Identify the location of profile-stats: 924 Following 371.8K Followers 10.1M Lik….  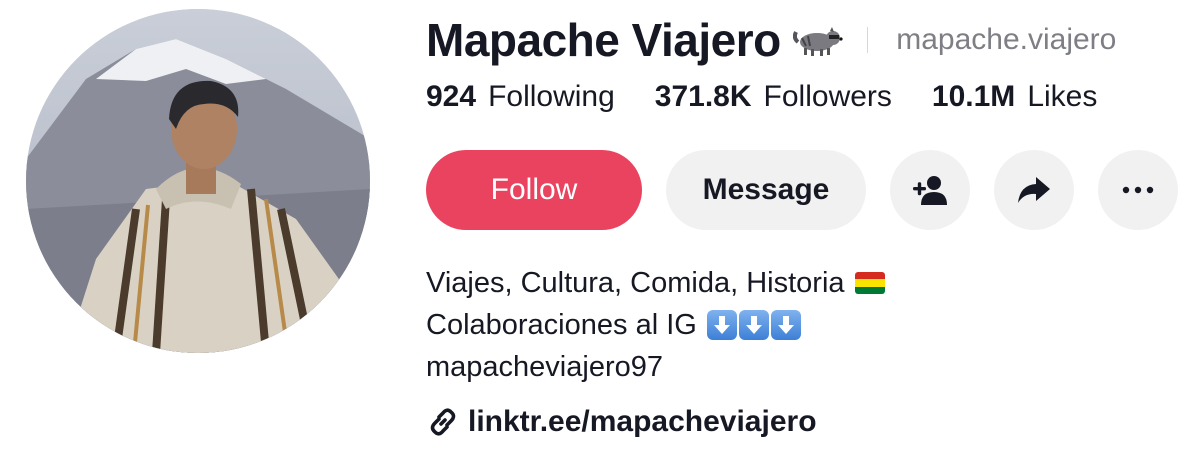
(761, 97).